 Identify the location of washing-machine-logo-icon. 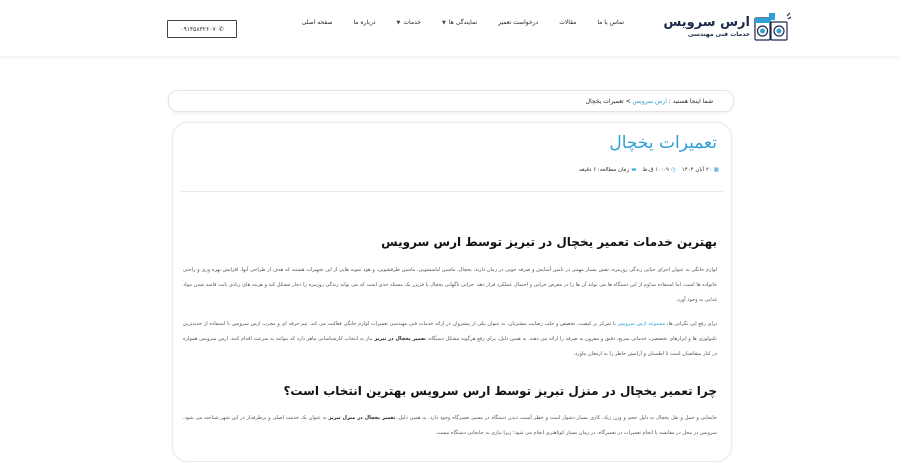
(773, 26).